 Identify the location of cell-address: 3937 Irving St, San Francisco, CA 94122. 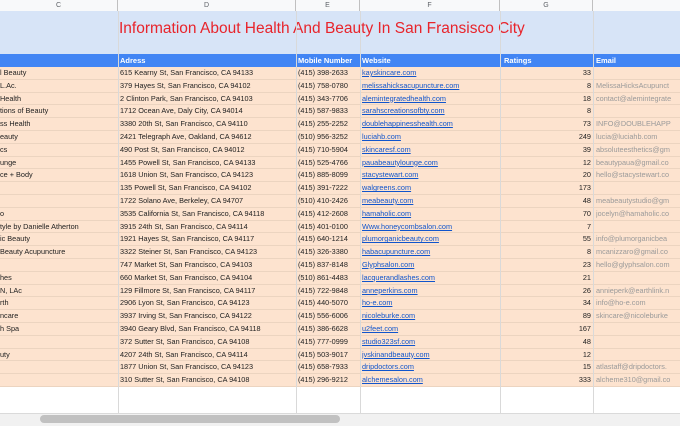
(207, 316).